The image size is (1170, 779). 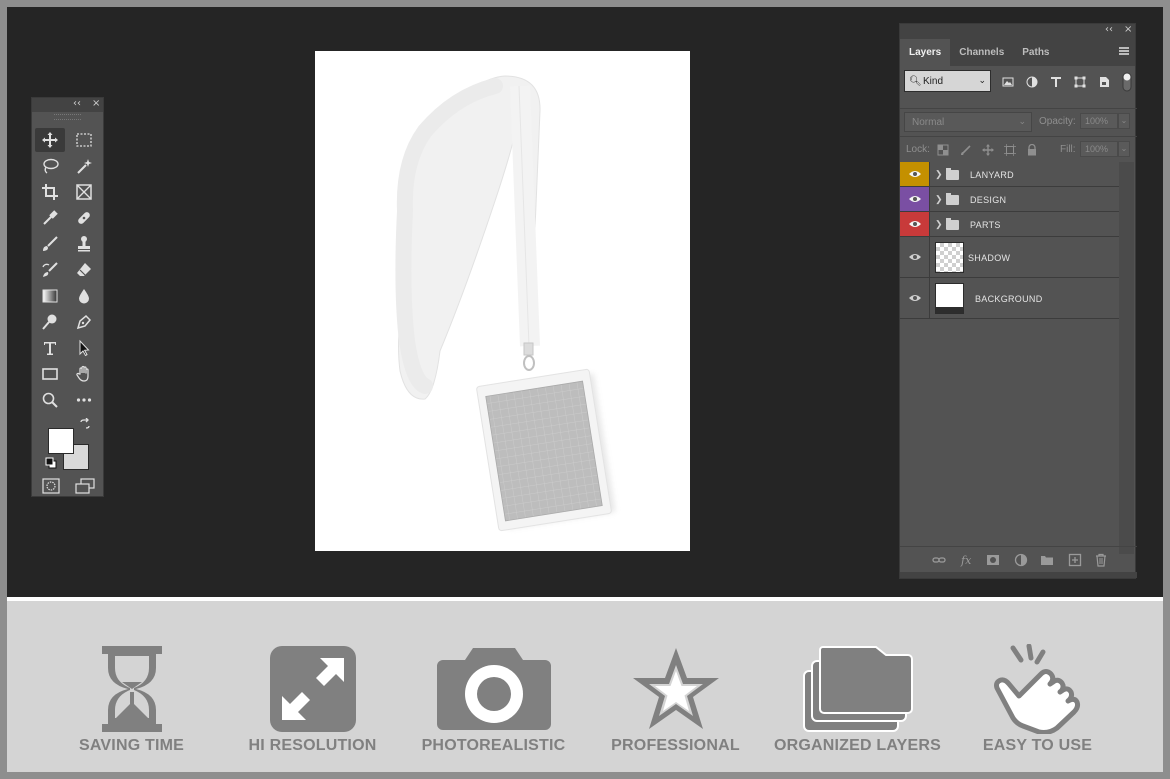 I want to click on layers-panel-titlebar: ‹‹ ×, so click(x=1017, y=31).